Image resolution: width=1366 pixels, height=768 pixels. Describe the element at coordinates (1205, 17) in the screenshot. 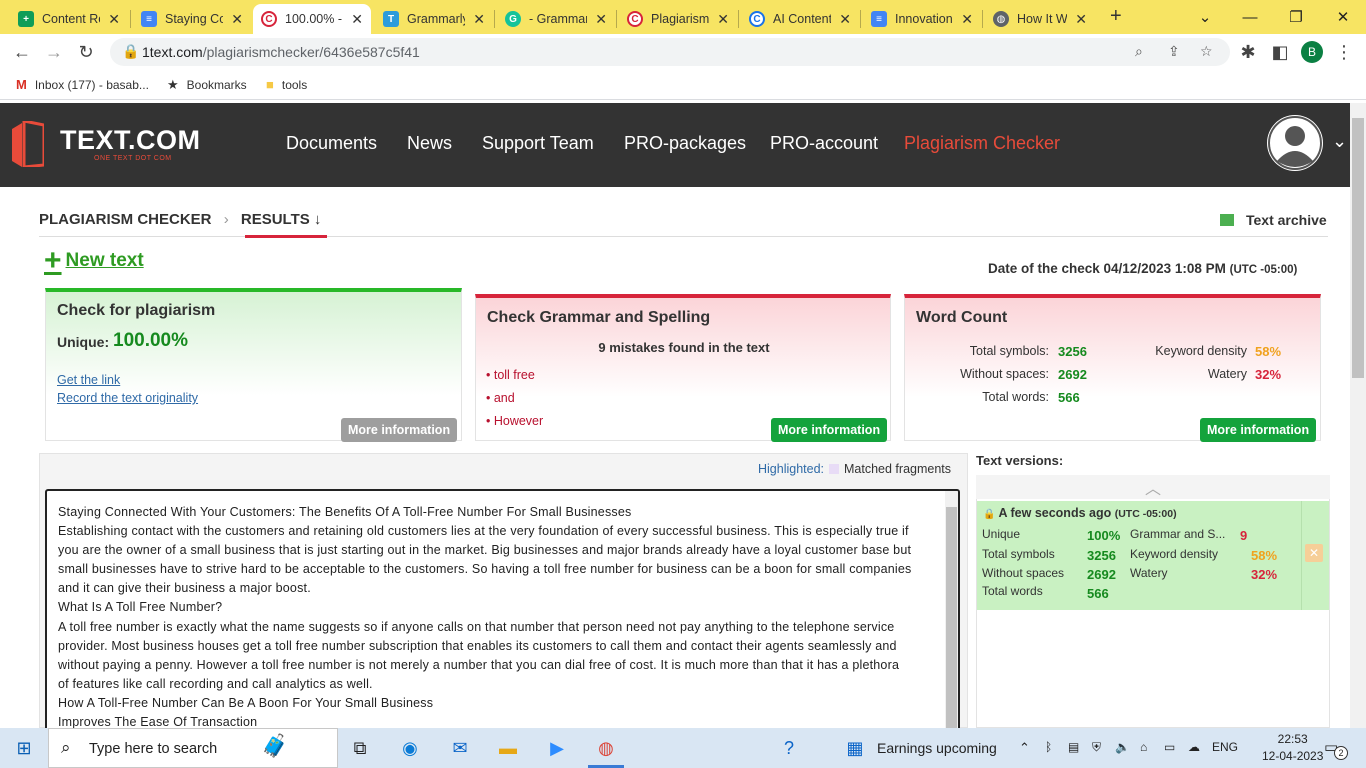

I see `tab-search-chevron-icon: ⌄` at that location.